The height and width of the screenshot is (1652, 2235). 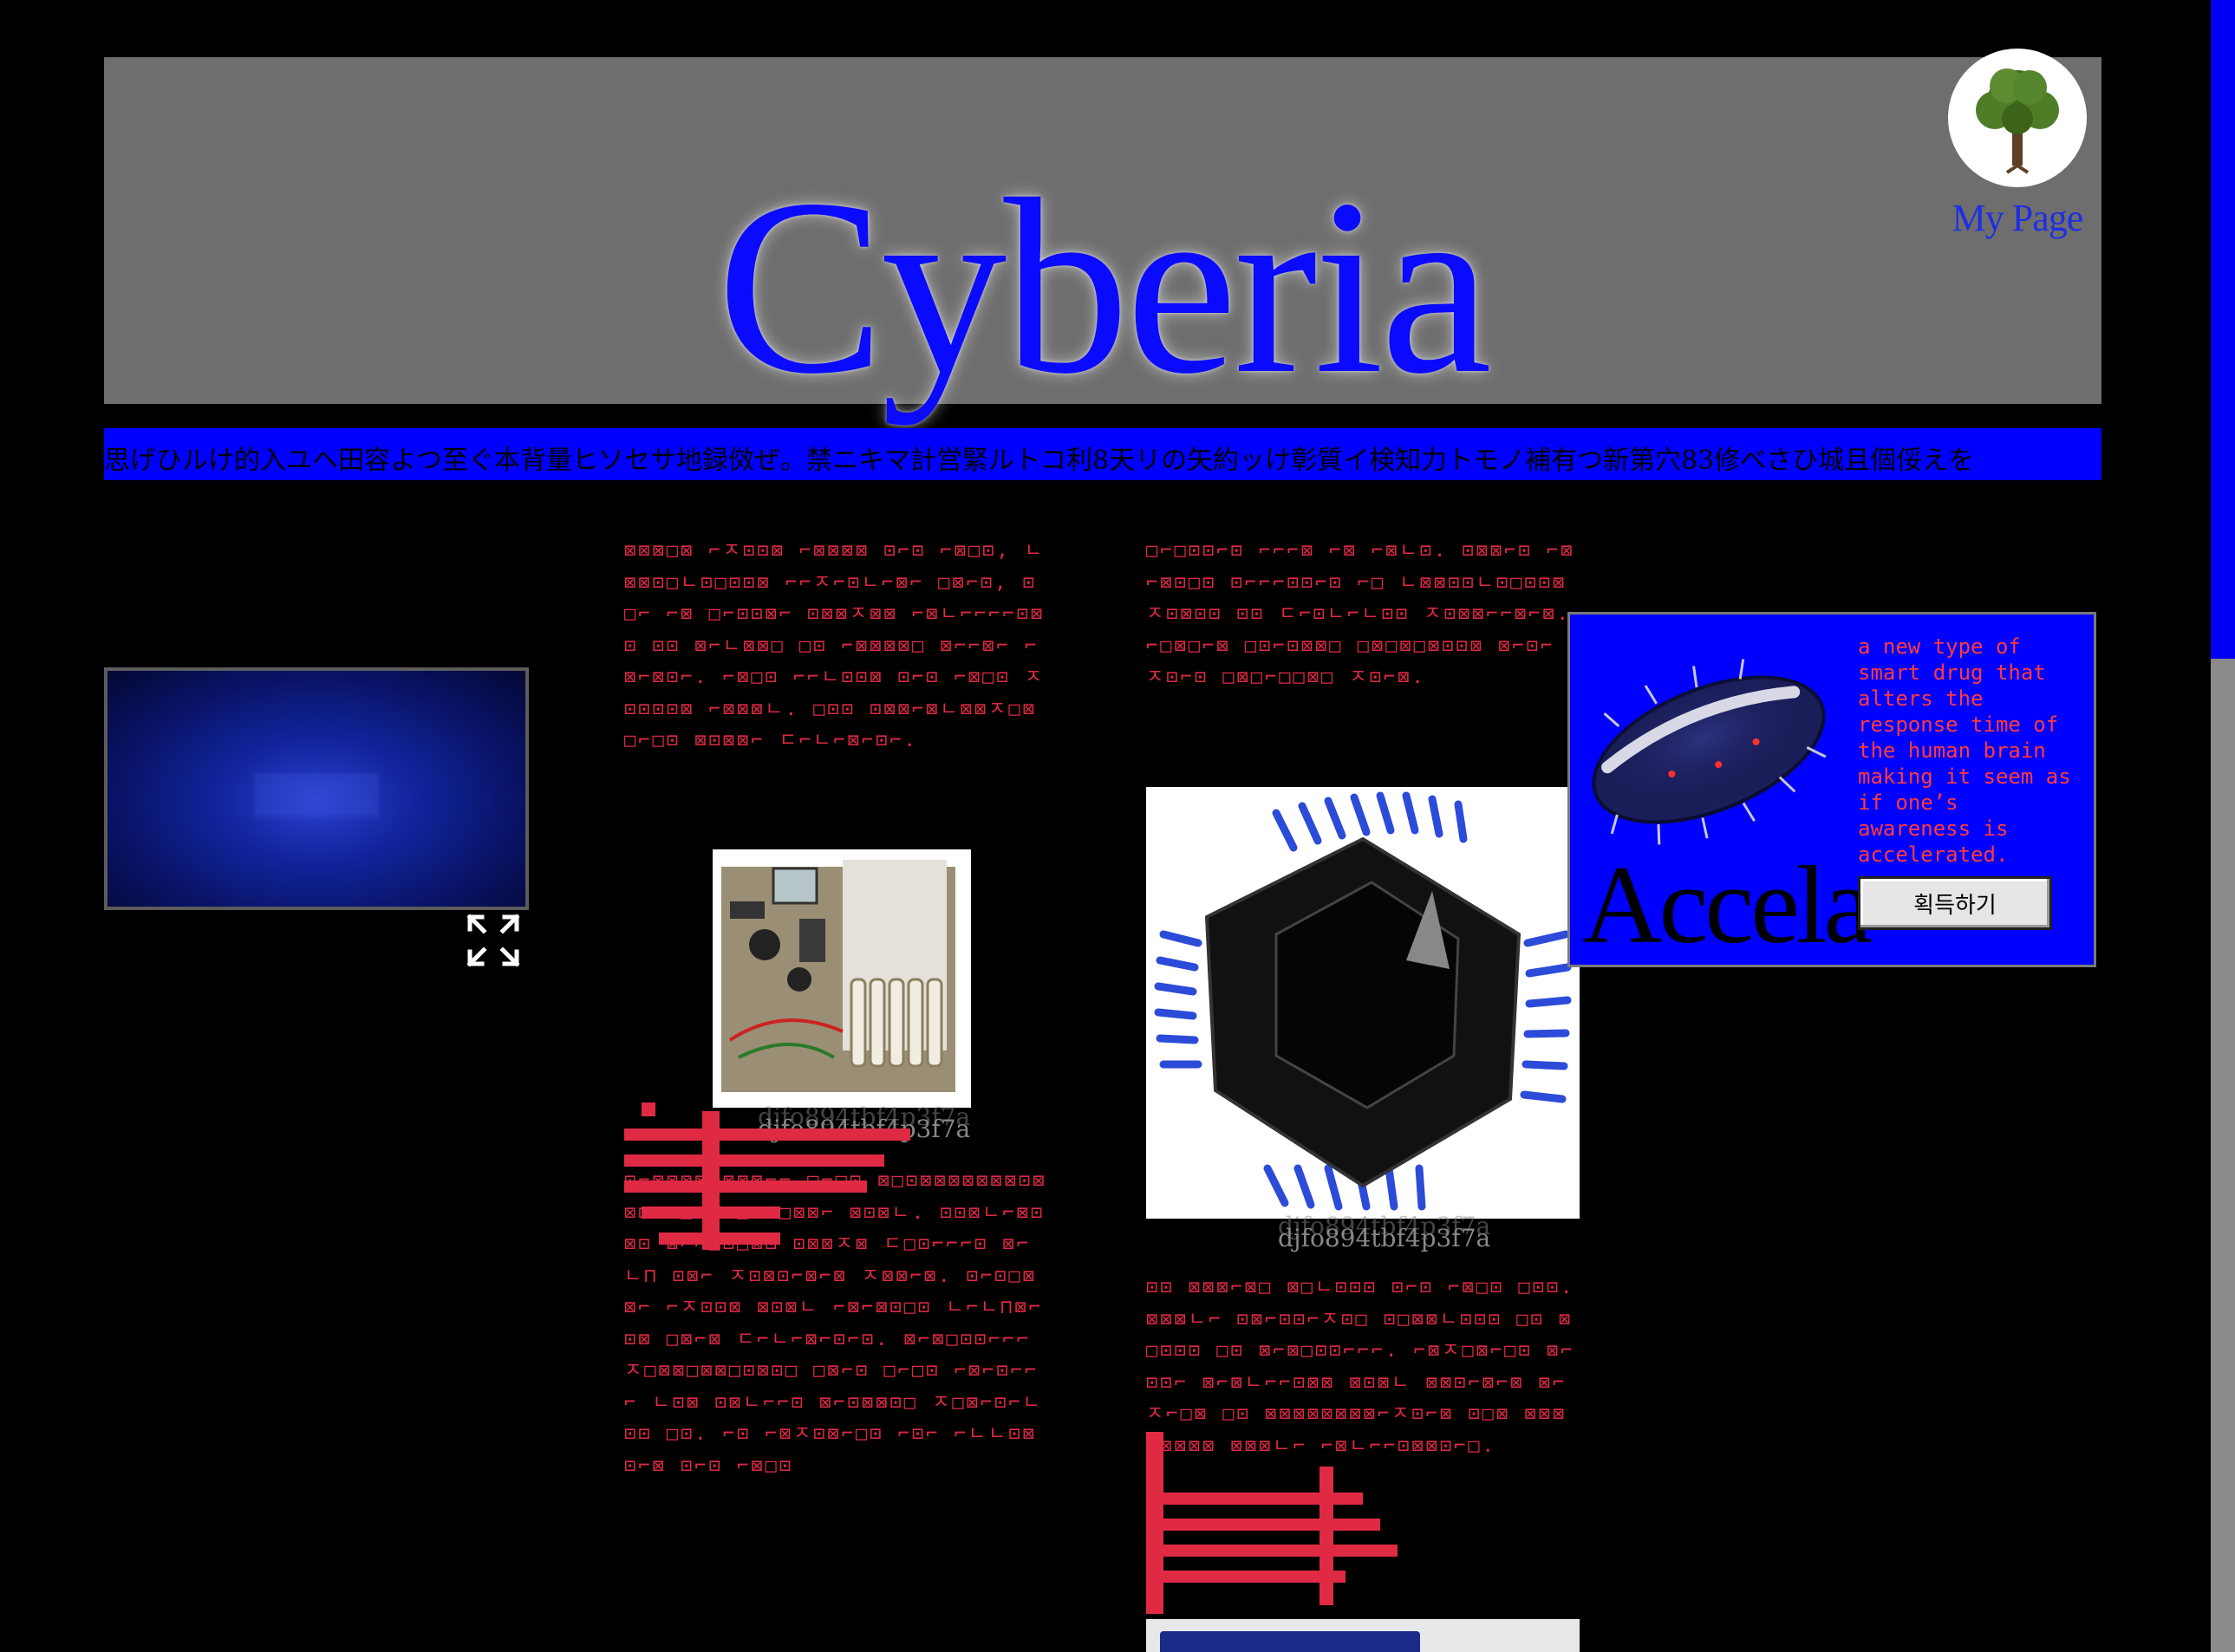 I want to click on site-title: Cyberia, so click(x=1102, y=287).